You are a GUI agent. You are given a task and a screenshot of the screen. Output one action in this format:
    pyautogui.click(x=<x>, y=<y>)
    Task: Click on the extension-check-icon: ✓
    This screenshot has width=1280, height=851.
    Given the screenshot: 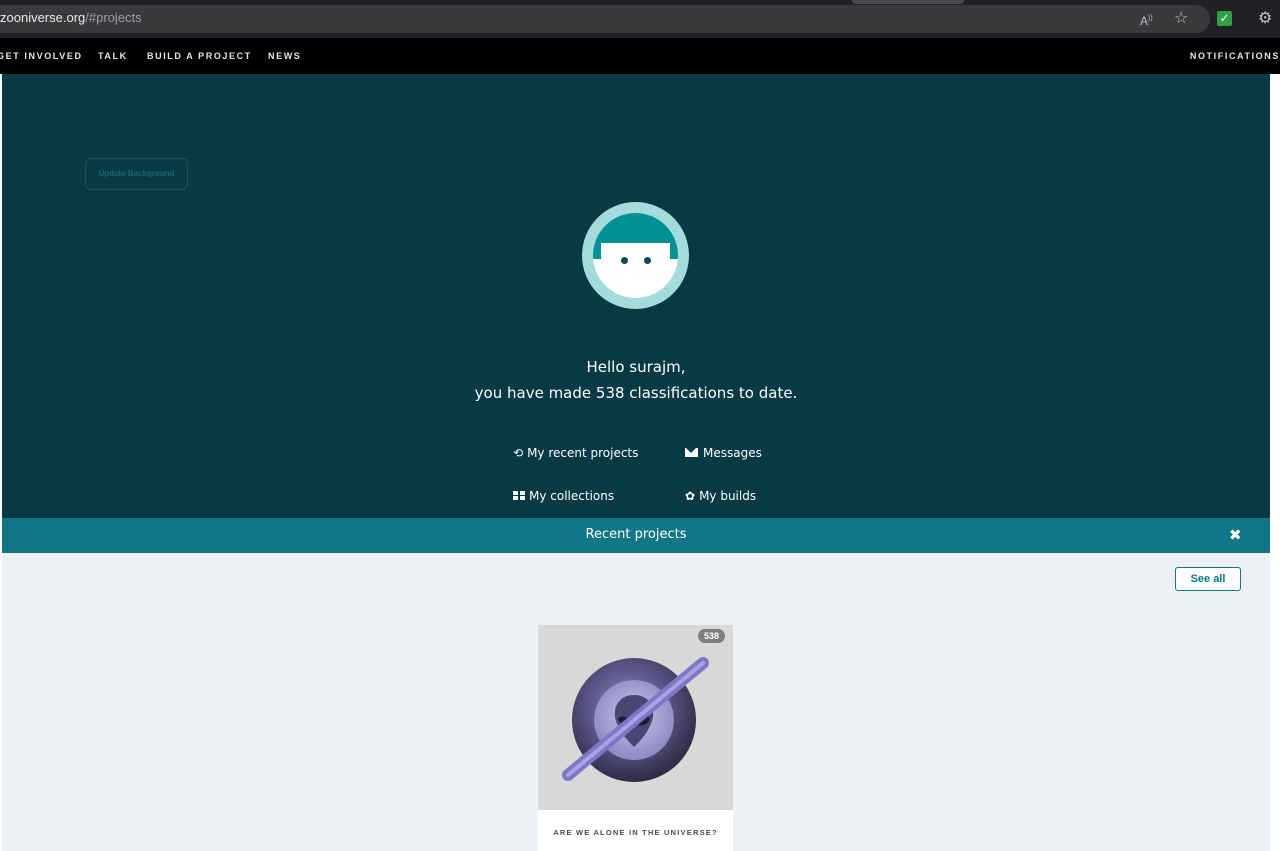 What is the action you would take?
    pyautogui.click(x=1224, y=18)
    